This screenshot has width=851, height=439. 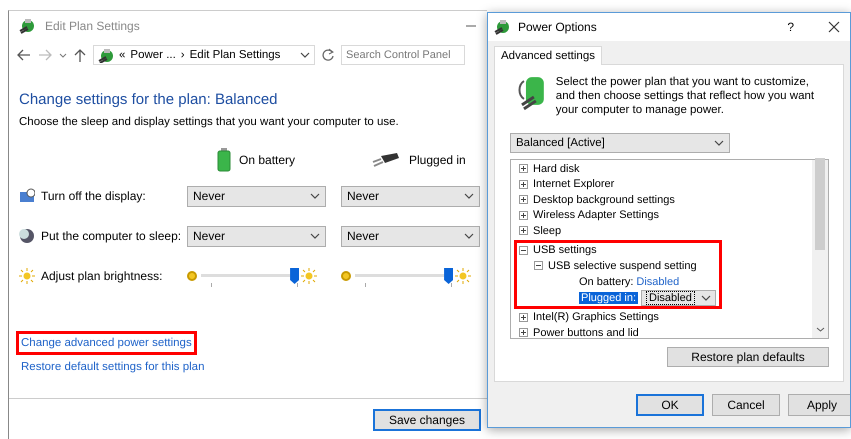 I want to click on search-field: Search Control Panel, so click(x=403, y=55).